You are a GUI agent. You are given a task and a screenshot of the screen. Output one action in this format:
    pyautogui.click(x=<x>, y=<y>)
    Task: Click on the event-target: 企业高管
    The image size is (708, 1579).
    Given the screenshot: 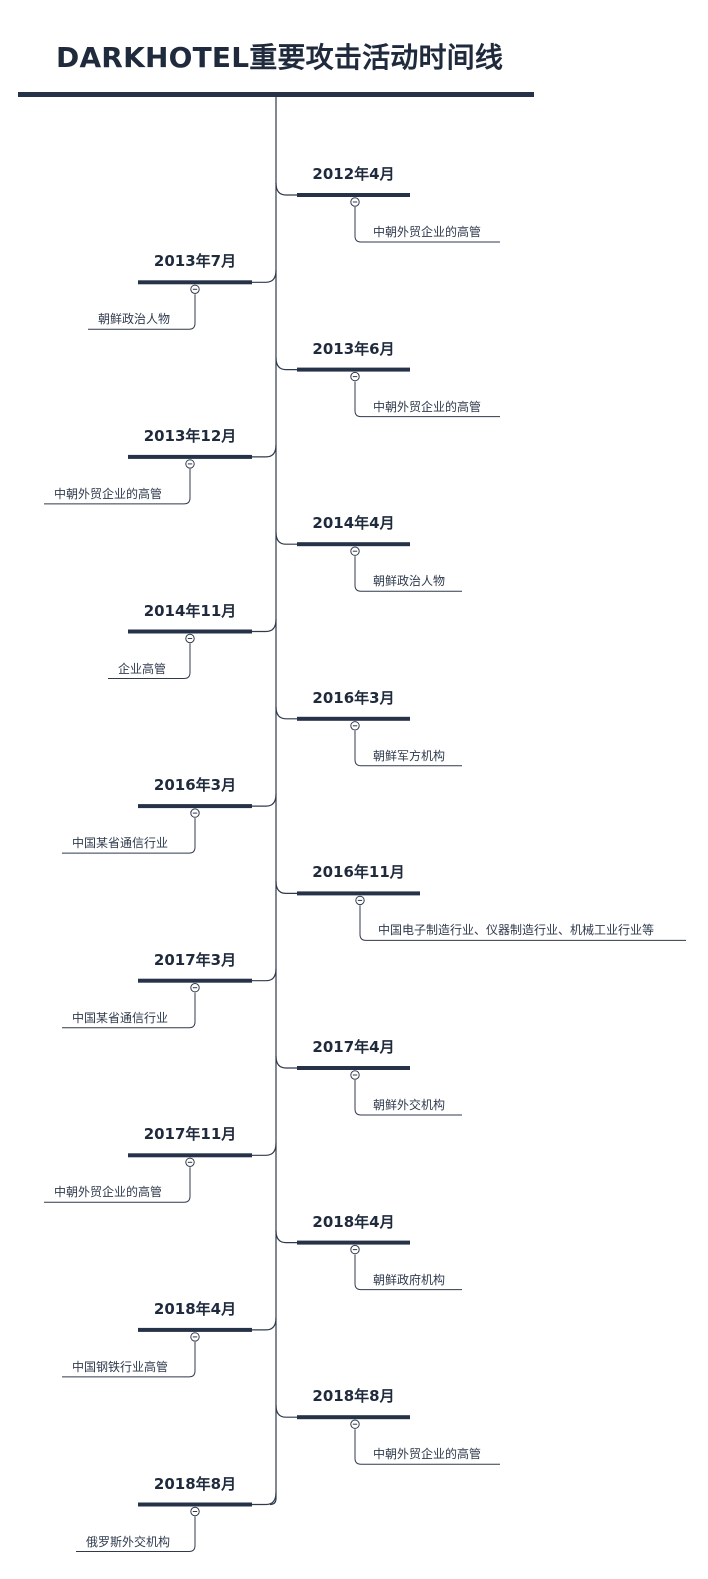 What is the action you would take?
    pyautogui.click(x=142, y=668)
    